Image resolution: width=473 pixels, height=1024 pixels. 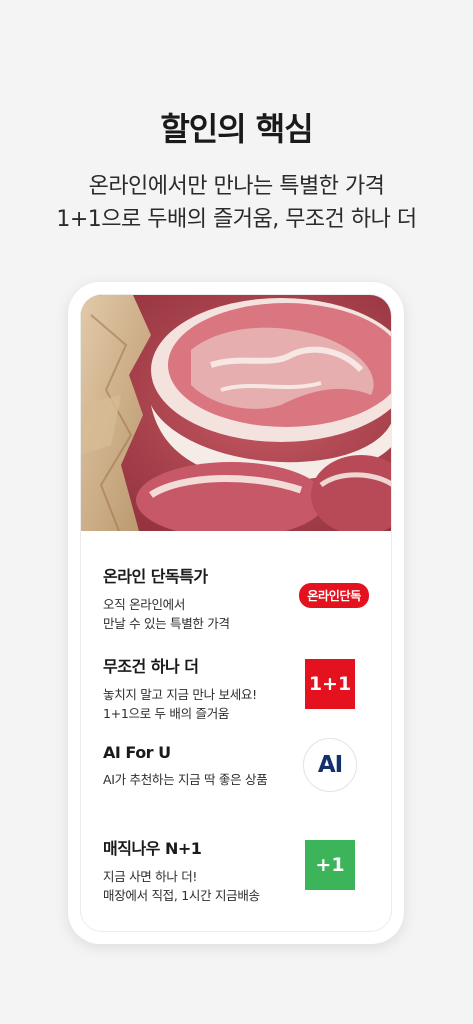 I want to click on plus-one-badge: +1, so click(x=330, y=865).